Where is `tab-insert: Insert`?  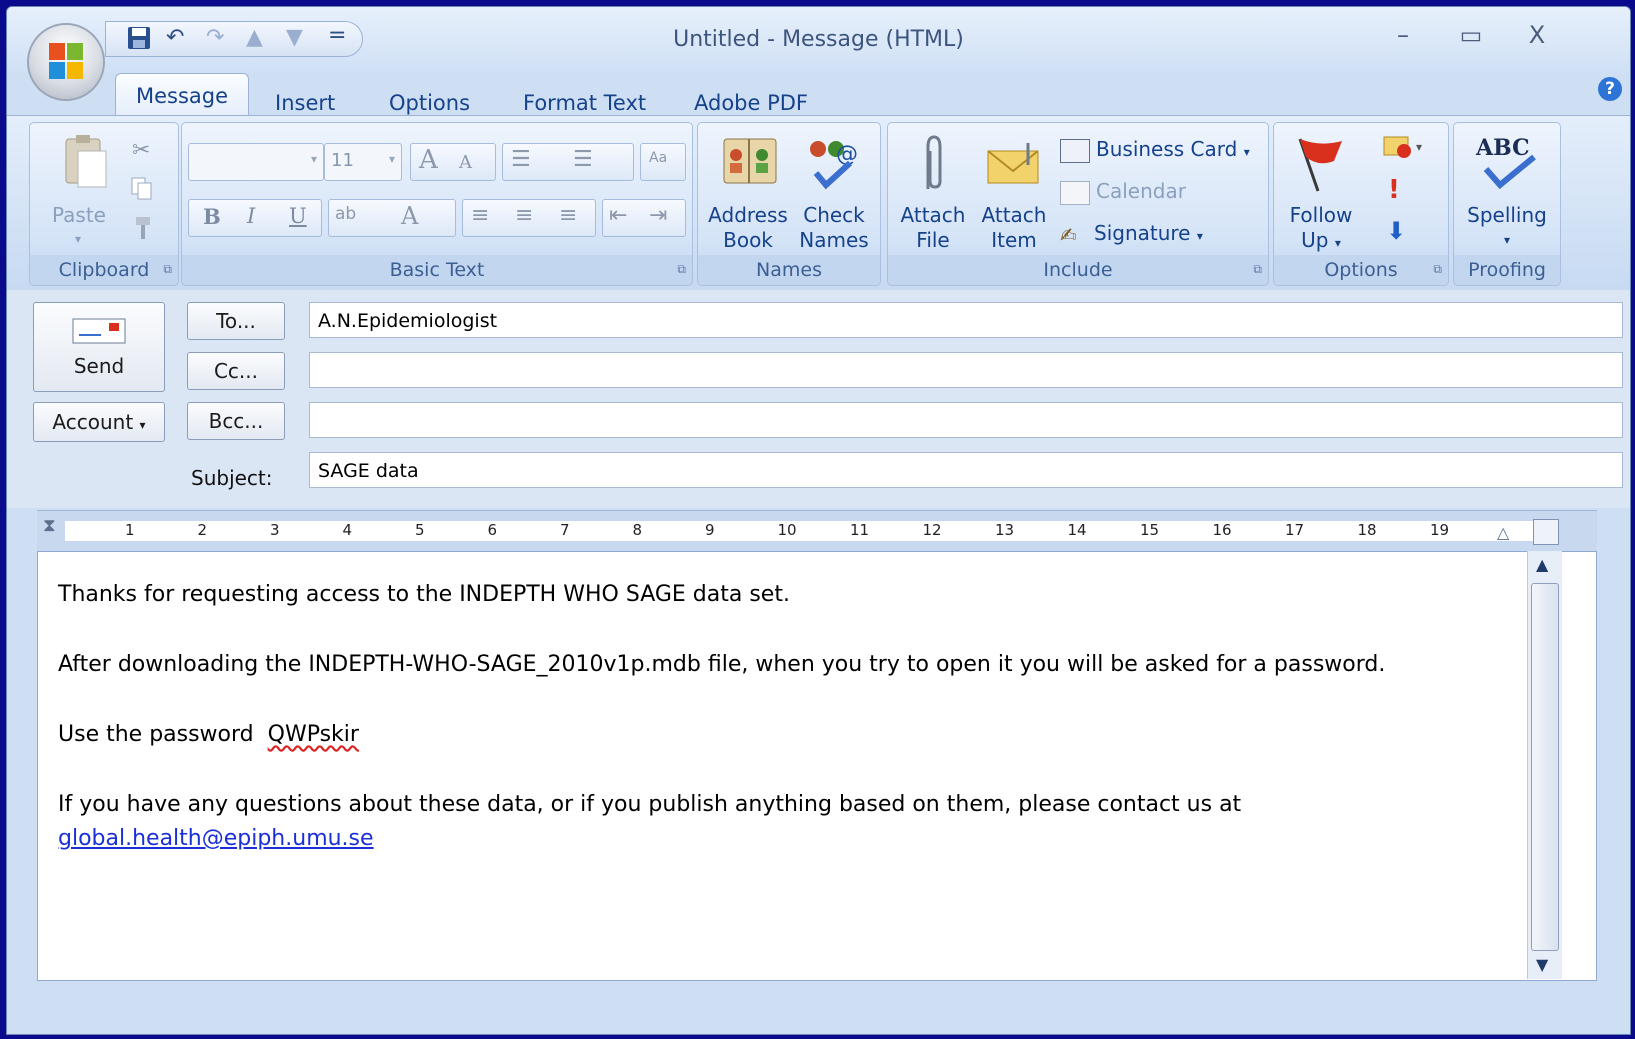
tab-insert: Insert is located at coordinates (305, 103).